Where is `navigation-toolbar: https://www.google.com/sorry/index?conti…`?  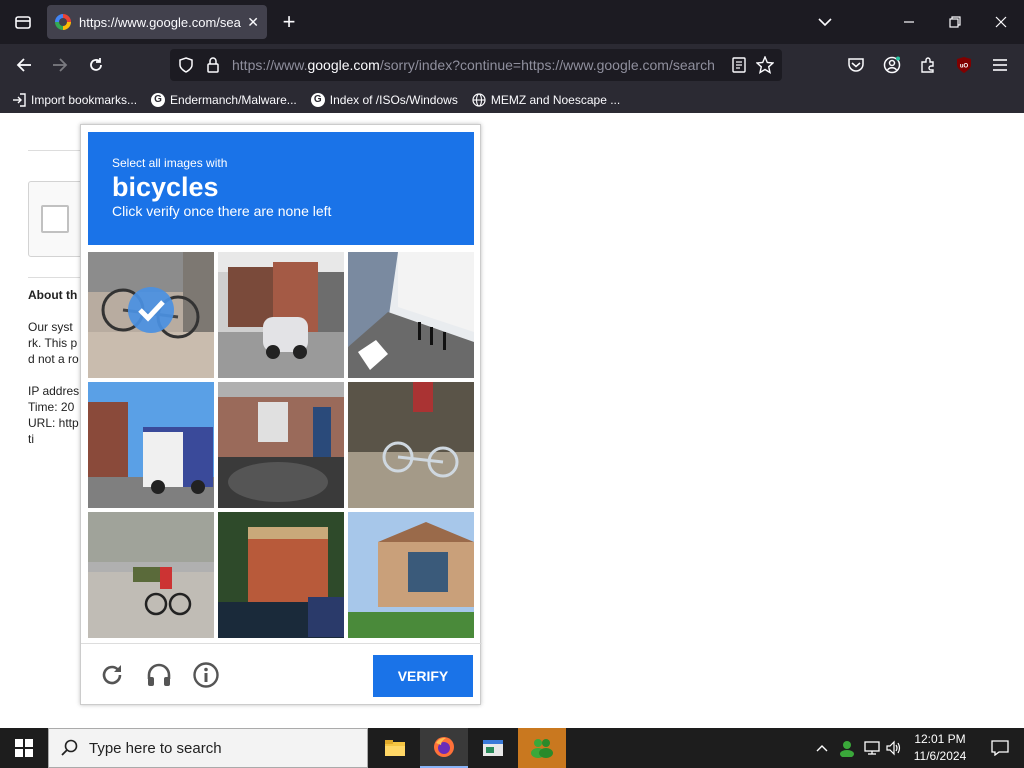 navigation-toolbar: https://www.google.com/sorry/index?conti… is located at coordinates (512, 65).